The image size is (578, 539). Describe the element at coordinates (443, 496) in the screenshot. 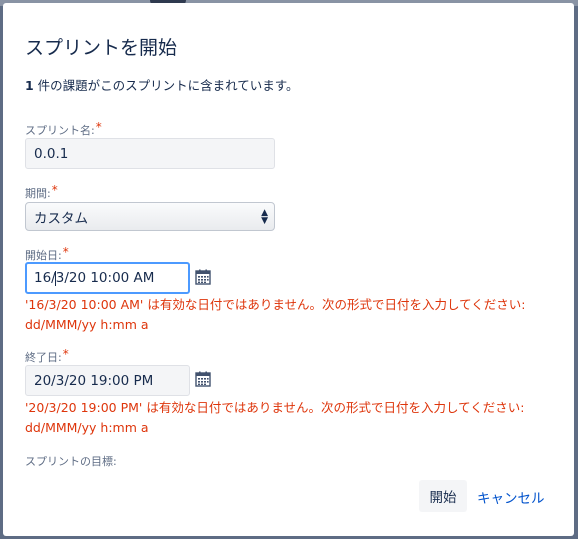

I see `start-button: 開始` at that location.